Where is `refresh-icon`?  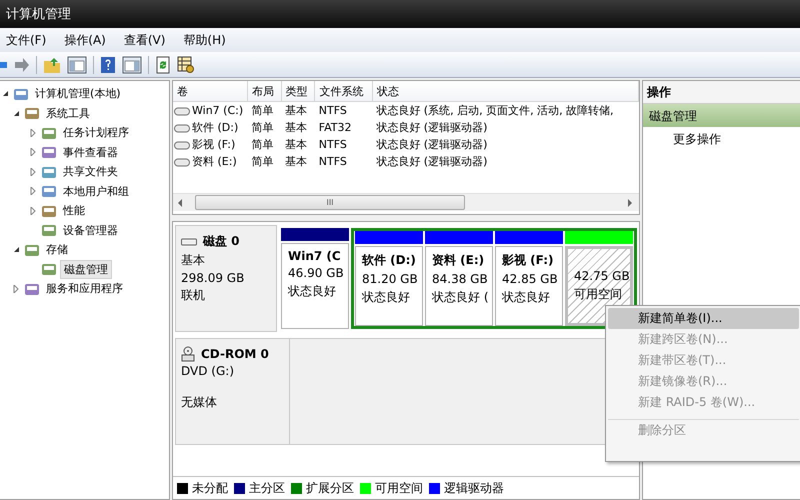 refresh-icon is located at coordinates (163, 65).